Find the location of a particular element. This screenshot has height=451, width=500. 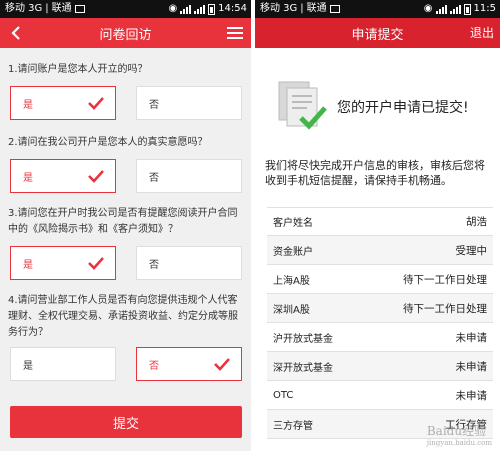

clock: 11:5 is located at coordinates (484, 8).